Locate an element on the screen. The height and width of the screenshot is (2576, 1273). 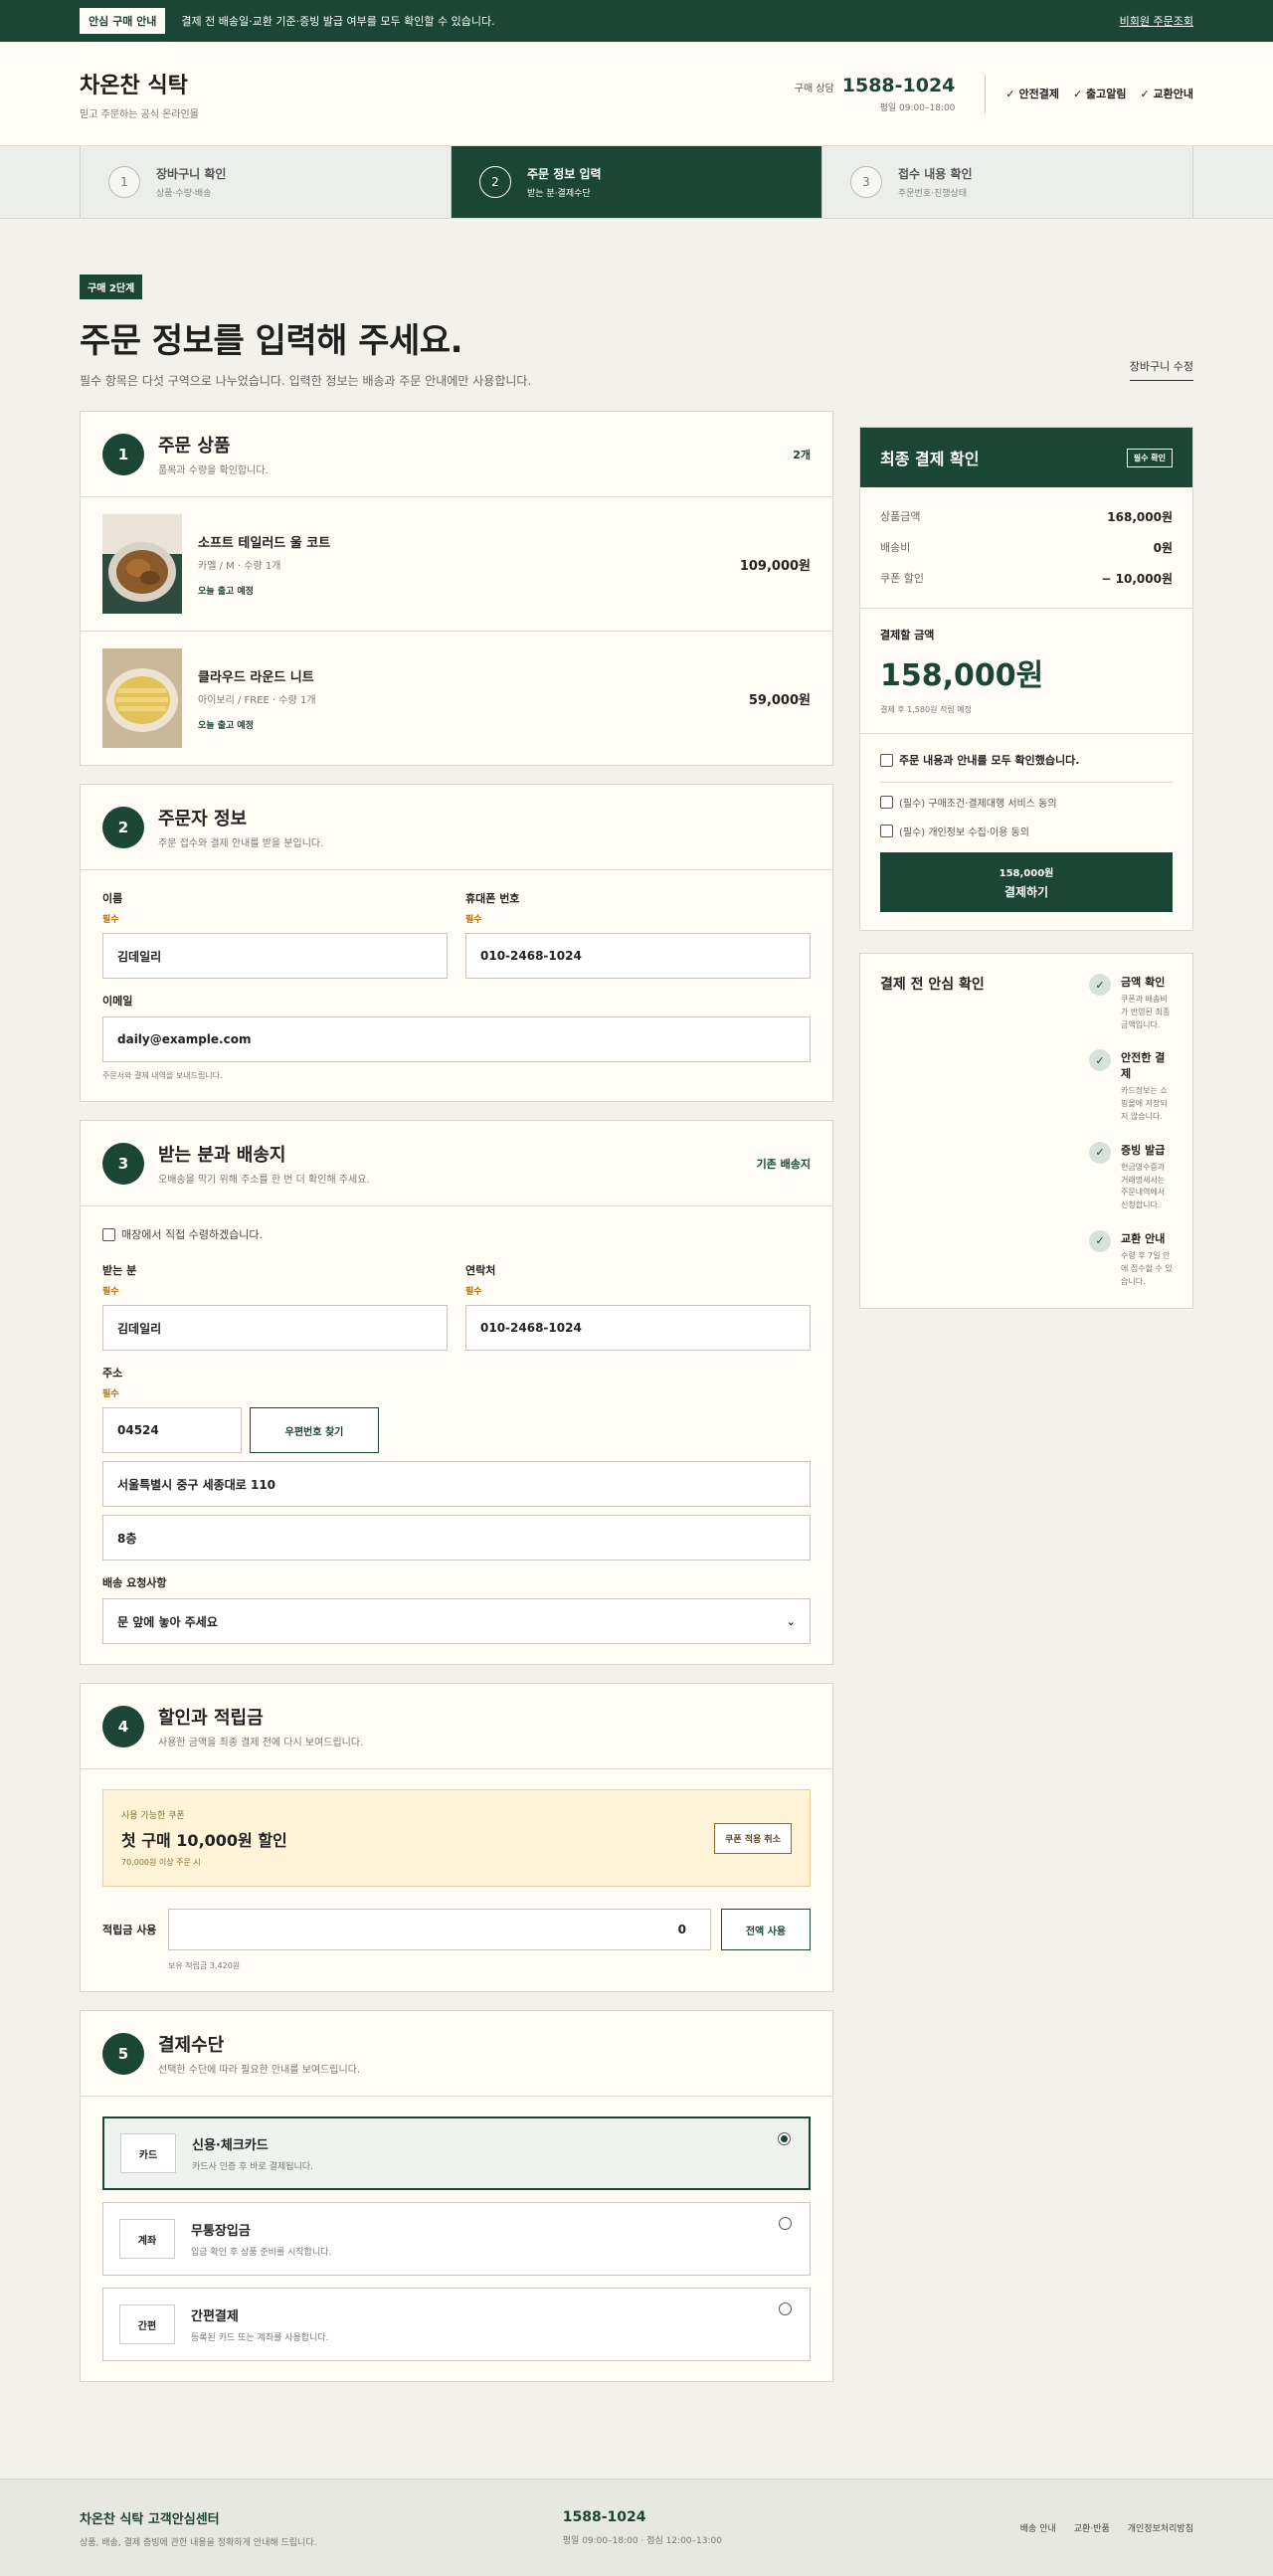
section-title: 결제수단 is located at coordinates (191, 2046).